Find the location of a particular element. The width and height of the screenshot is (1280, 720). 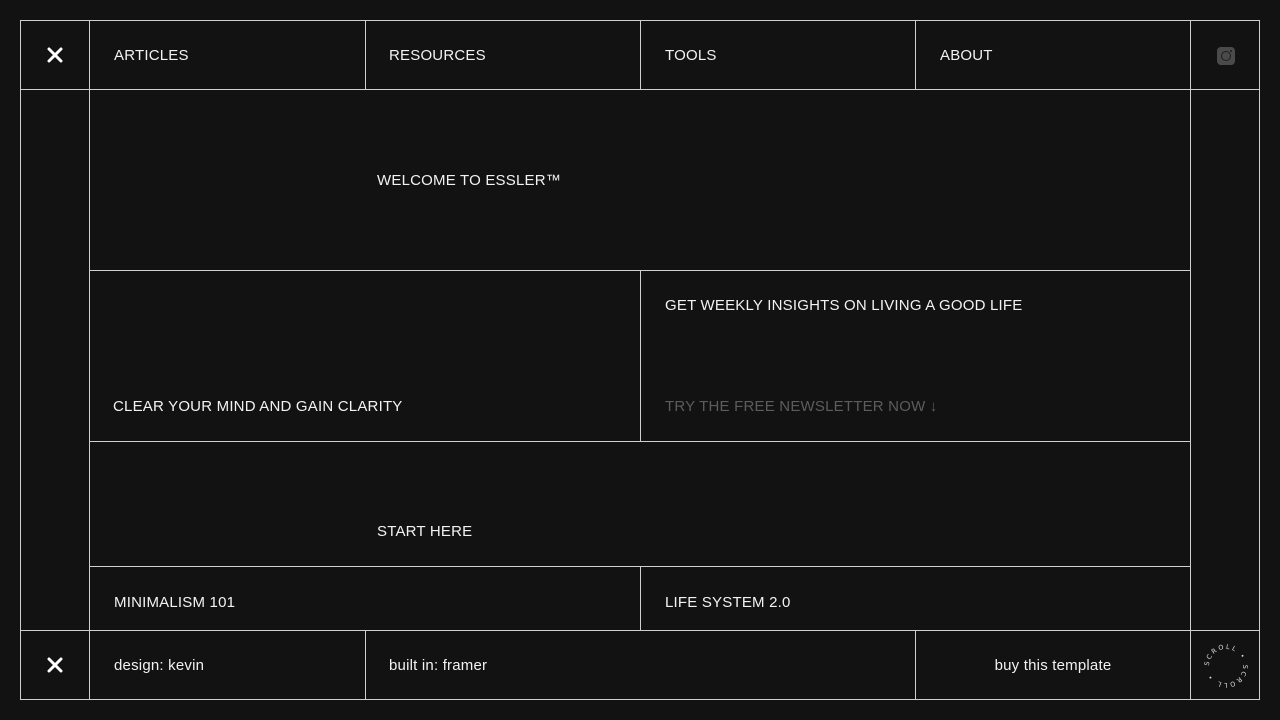

right-rail is located at coordinates (1225, 360).